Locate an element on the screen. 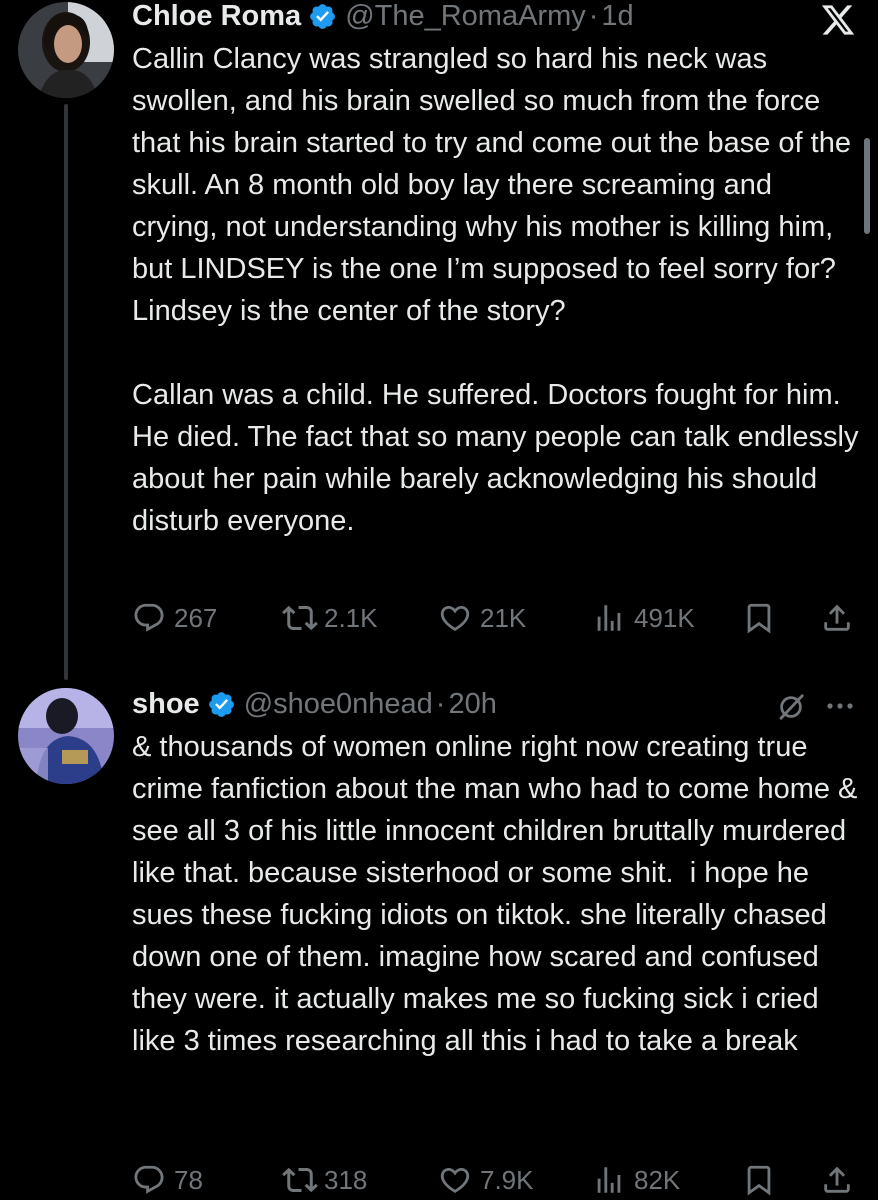 The image size is (878, 1200). like-count: 7.9K is located at coordinates (507, 1179).